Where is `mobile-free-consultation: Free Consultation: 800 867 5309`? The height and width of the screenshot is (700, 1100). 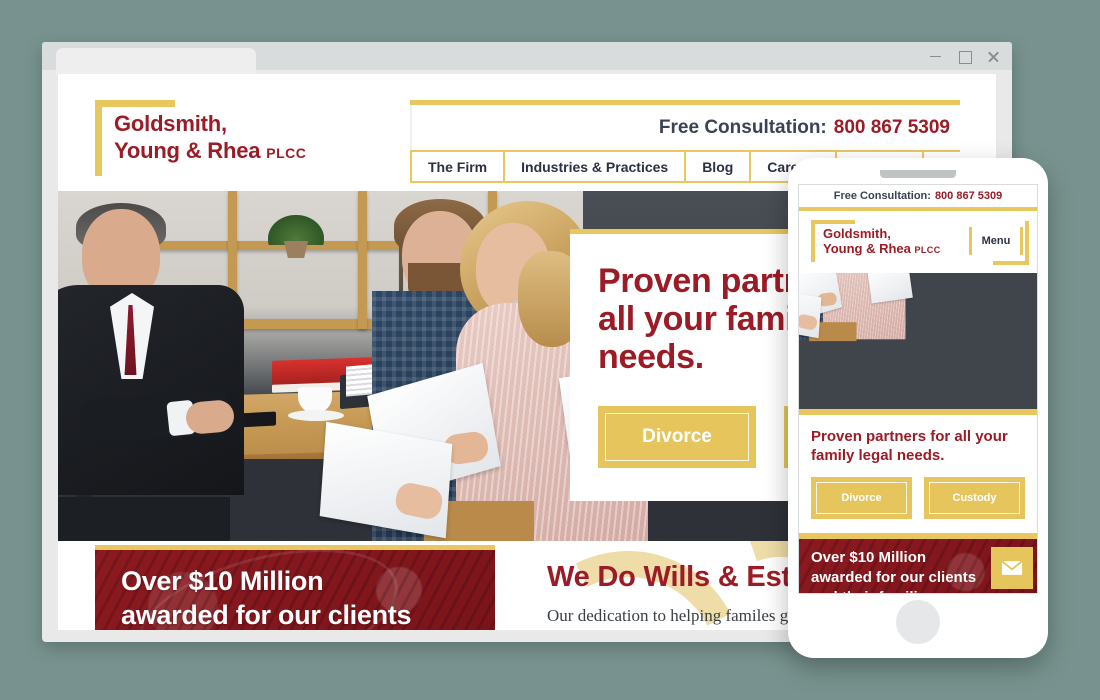
mobile-free-consultation: Free Consultation: 800 867 5309 is located at coordinates (918, 198).